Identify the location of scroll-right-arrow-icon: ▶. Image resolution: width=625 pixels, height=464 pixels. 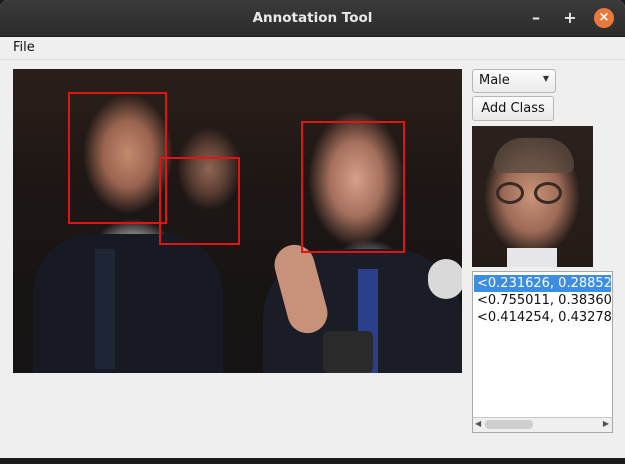
(606, 423).